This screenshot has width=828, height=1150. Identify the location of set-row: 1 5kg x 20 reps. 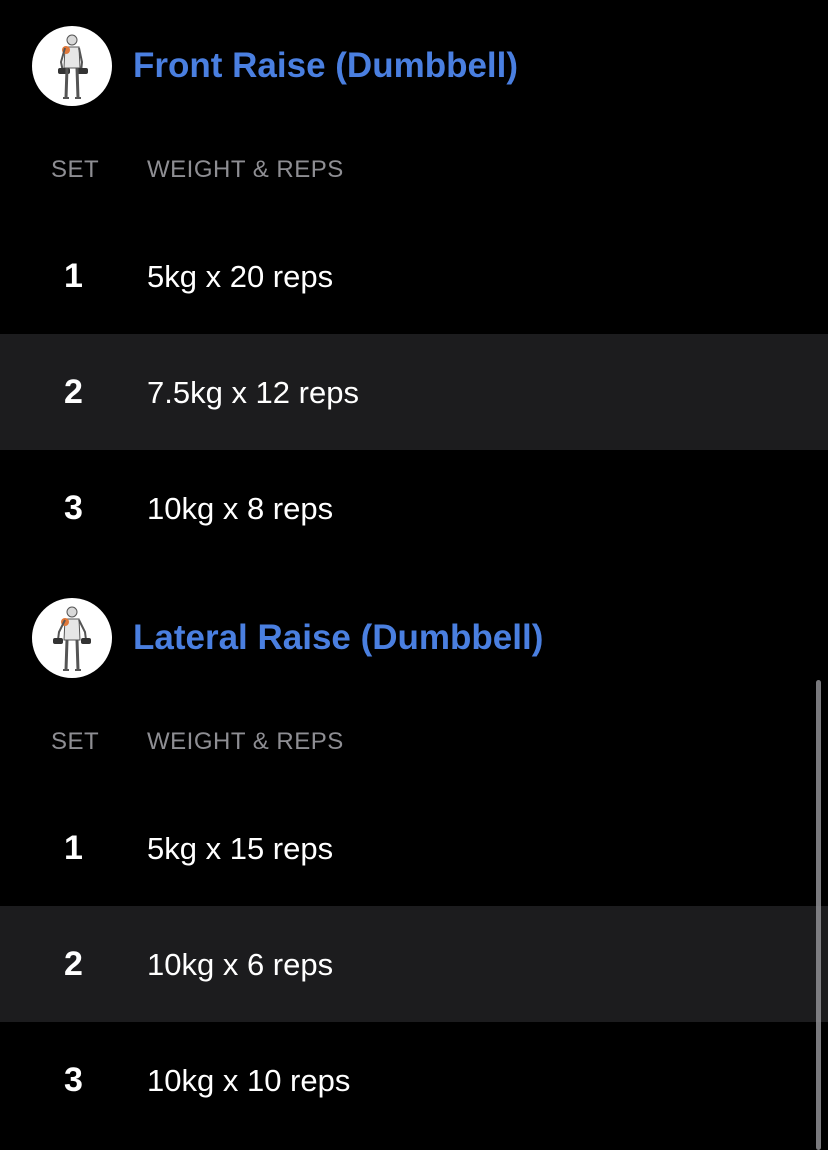
(414, 276).